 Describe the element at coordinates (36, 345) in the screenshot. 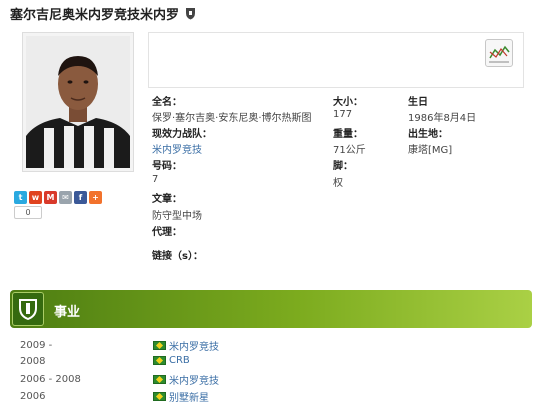

I see `career-row-years: 2009 -` at that location.